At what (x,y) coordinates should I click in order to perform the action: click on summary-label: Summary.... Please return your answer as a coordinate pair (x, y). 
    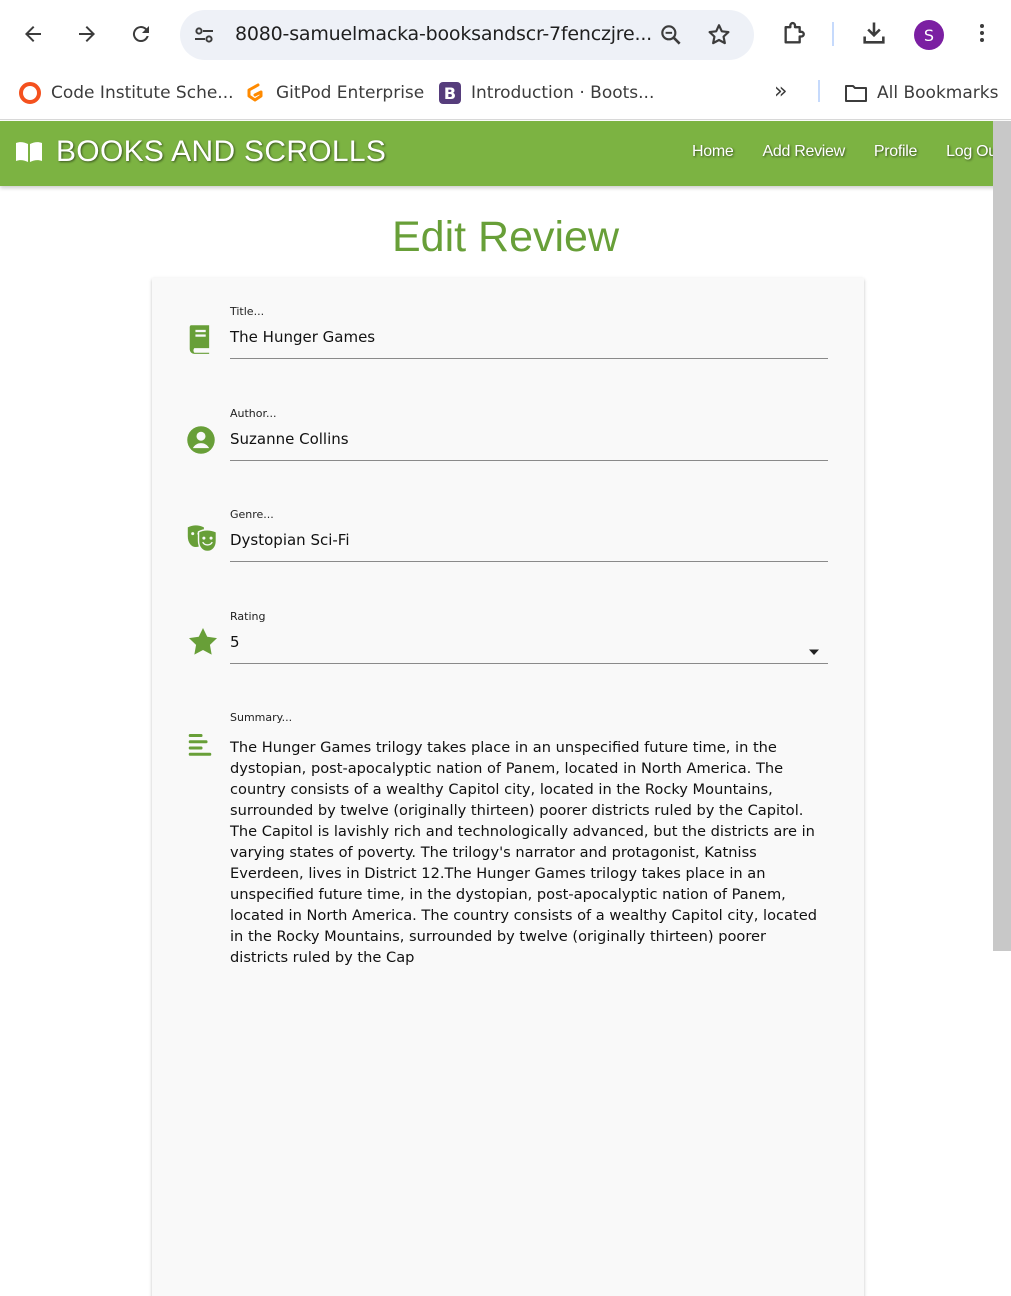
    Looking at the image, I should click on (261, 717).